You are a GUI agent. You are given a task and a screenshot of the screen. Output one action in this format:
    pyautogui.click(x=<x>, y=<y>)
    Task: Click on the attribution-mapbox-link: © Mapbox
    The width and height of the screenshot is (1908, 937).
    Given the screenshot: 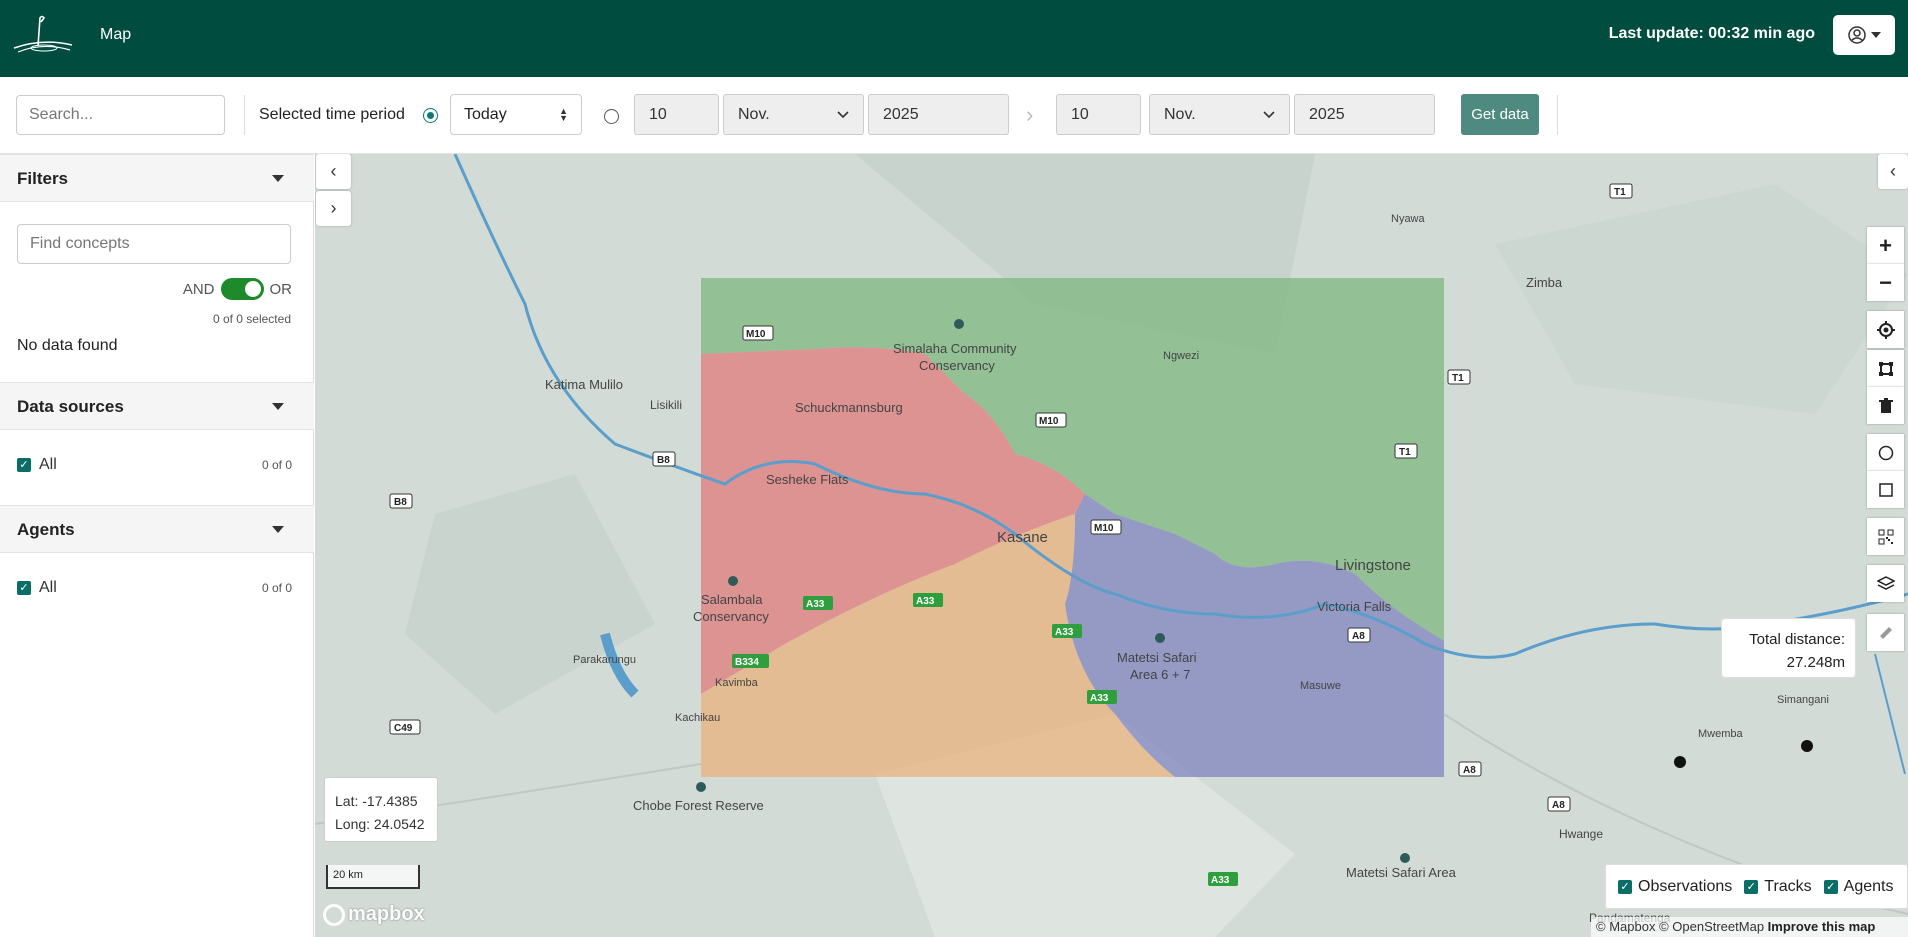 What is the action you would take?
    pyautogui.click(x=1625, y=926)
    